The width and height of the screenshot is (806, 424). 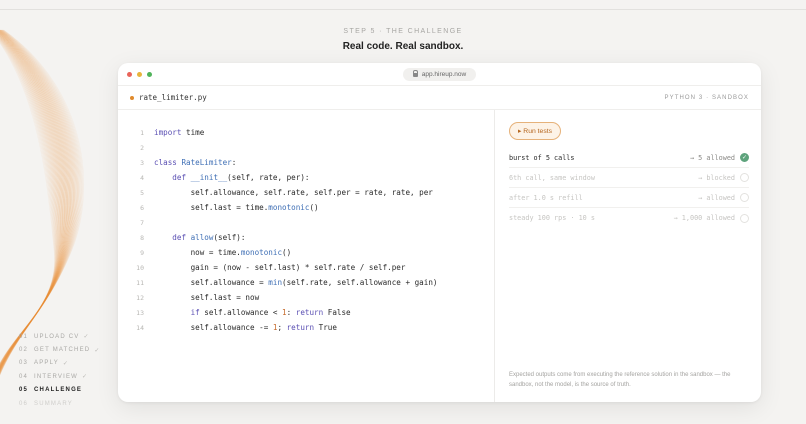 I want to click on line-number: 8, so click(x=142, y=237).